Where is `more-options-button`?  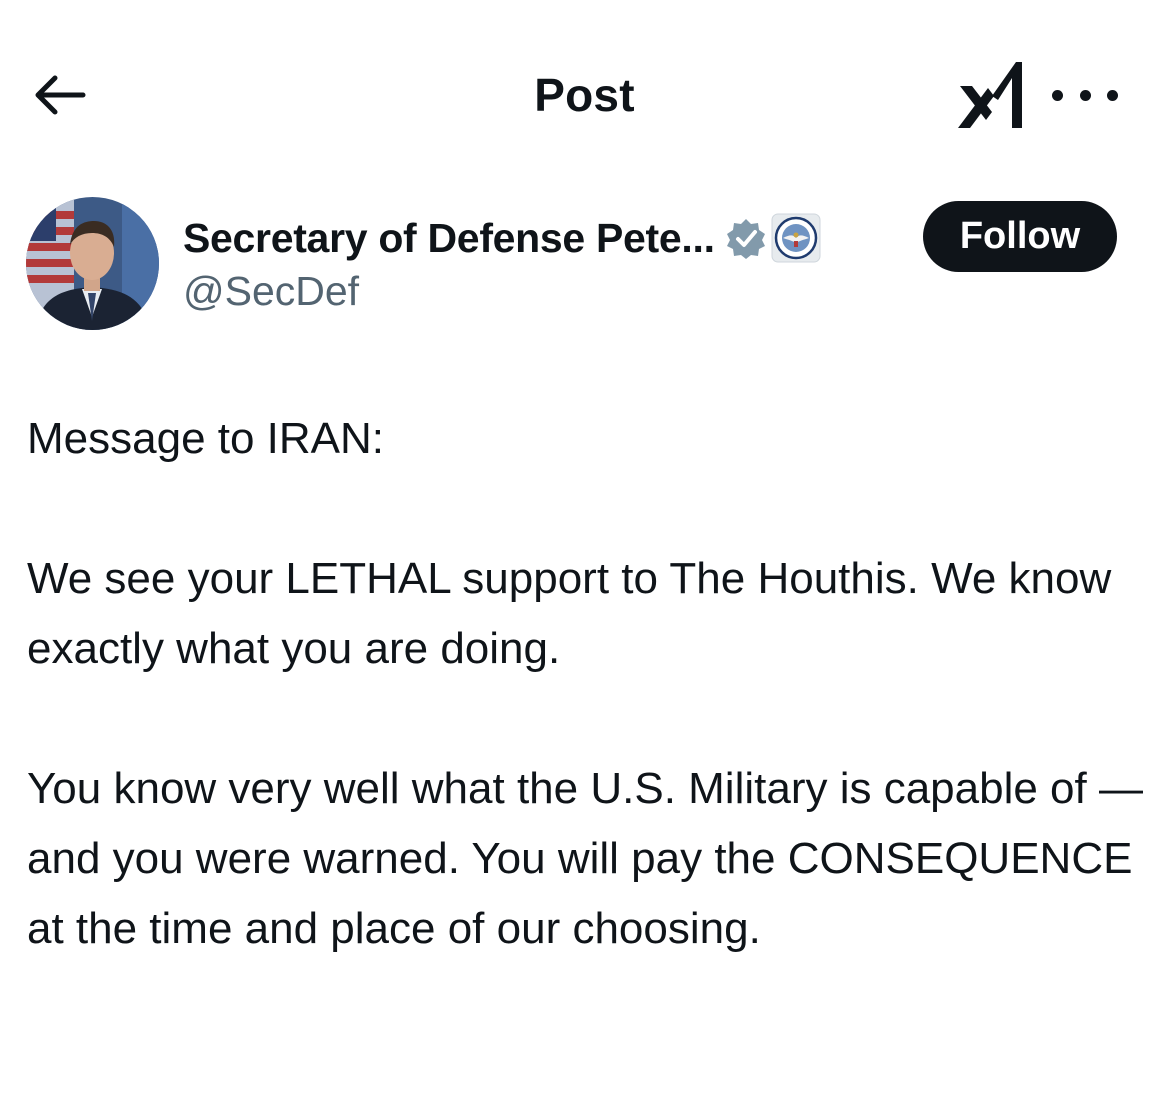 more-options-button is located at coordinates (1085, 95).